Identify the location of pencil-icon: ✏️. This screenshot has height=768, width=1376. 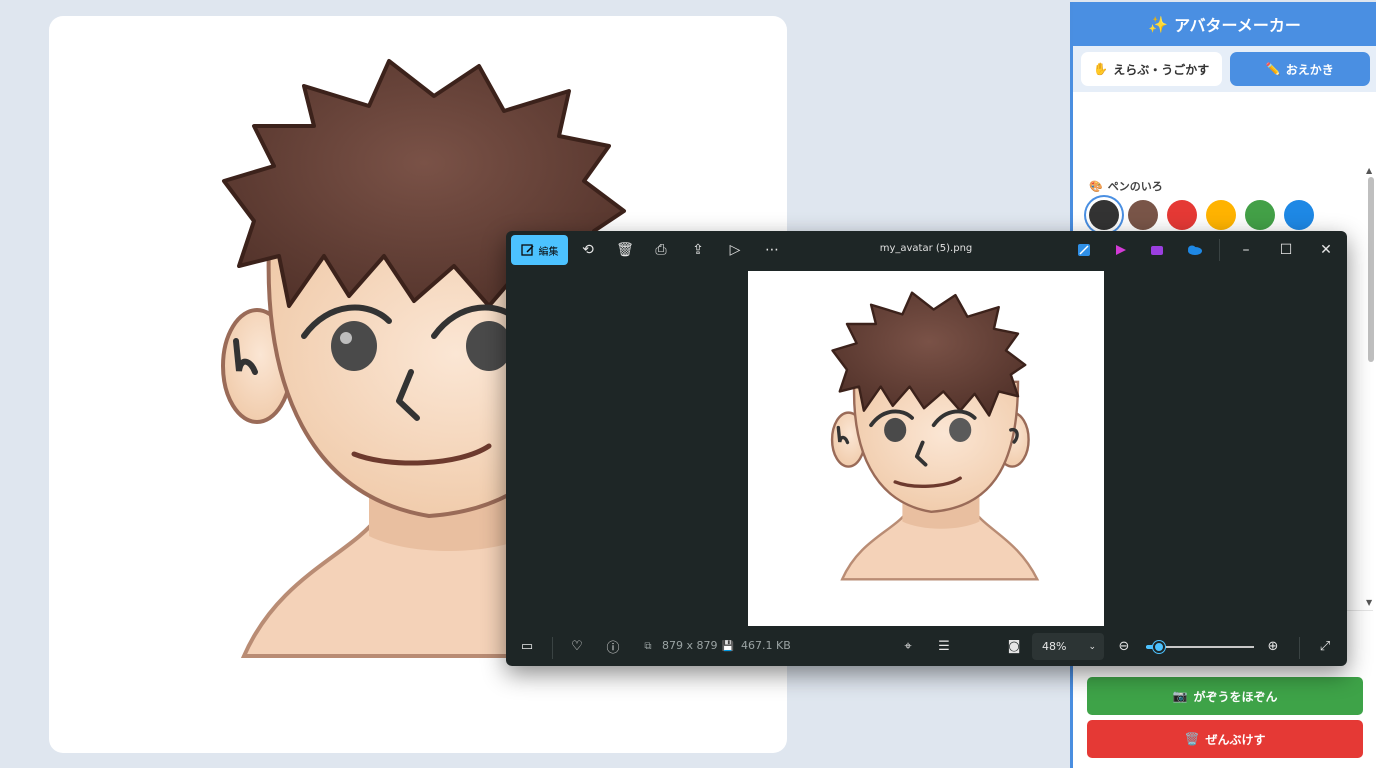
(1273, 69).